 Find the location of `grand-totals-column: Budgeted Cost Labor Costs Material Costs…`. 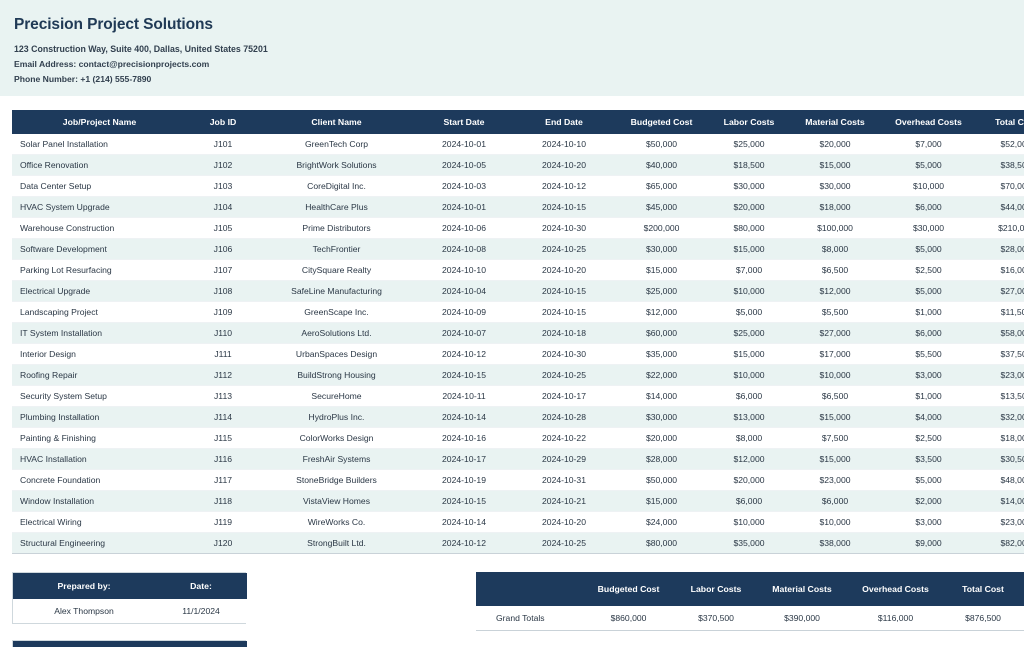

grand-totals-column: Budgeted Cost Labor Costs Material Costs… is located at coordinates (750, 601).